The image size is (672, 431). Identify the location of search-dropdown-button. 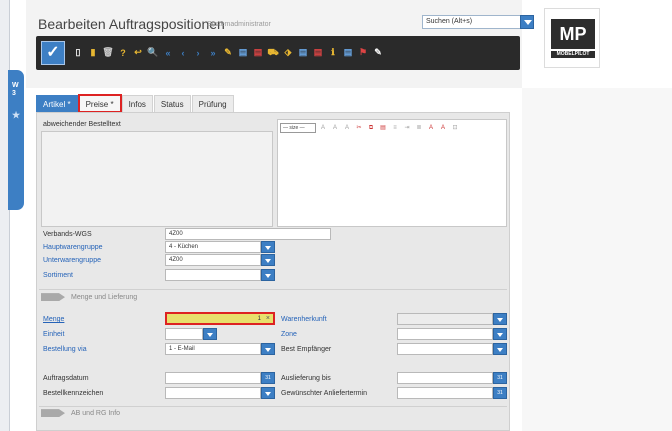
(527, 22).